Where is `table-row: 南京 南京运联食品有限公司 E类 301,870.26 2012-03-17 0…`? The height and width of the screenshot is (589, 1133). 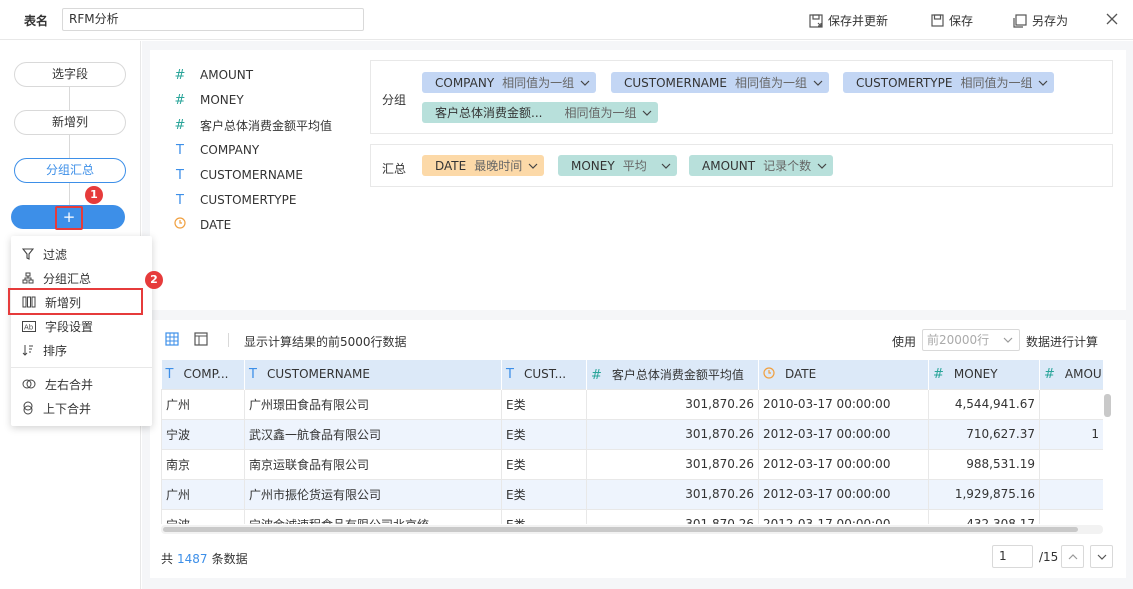
table-row: 南京 南京运联食品有限公司 E类 301,870.26 2012-03-17 0… is located at coordinates (632, 464).